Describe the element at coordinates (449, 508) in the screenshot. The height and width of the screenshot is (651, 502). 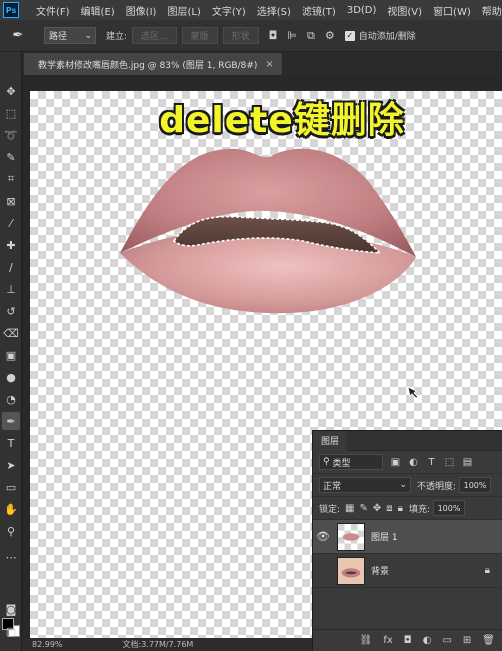
I see `fill-field: 100%` at that location.